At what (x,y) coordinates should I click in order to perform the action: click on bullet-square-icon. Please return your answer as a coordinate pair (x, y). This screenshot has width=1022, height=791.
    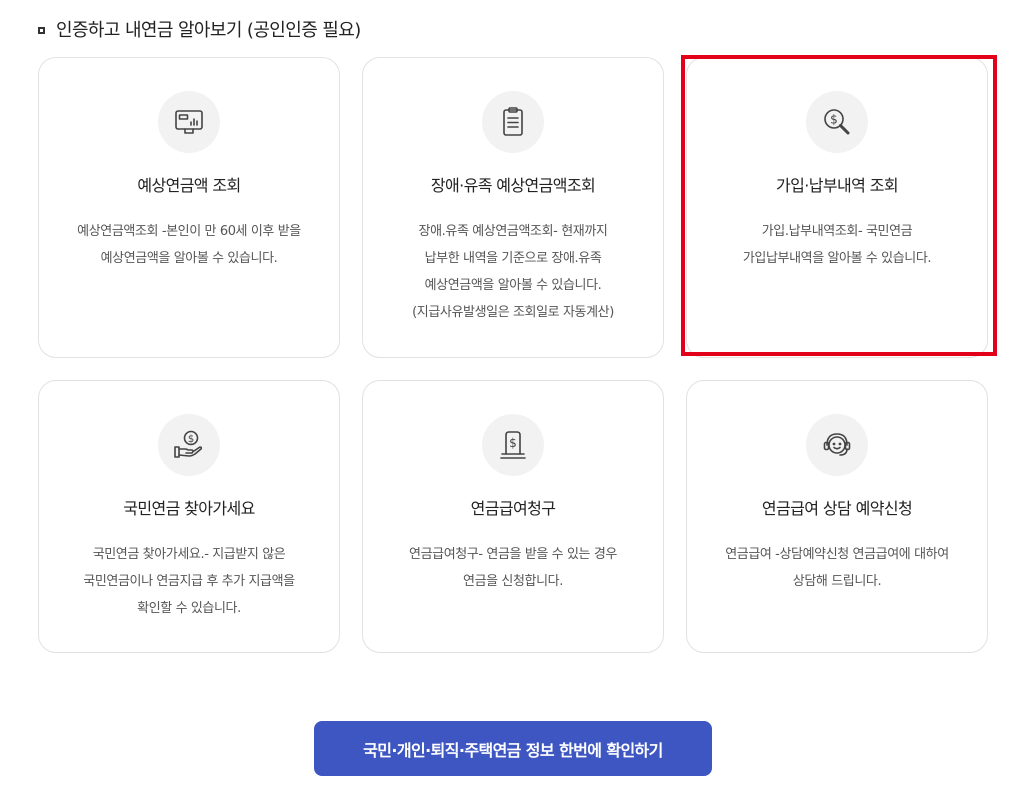
    Looking at the image, I should click on (41, 30).